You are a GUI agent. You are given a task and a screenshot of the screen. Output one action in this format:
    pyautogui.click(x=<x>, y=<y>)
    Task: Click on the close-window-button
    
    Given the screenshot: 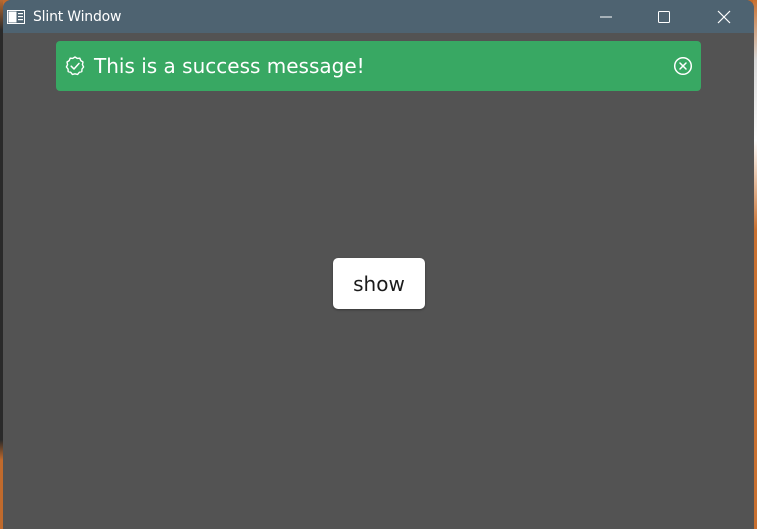 What is the action you would take?
    pyautogui.click(x=724, y=16)
    